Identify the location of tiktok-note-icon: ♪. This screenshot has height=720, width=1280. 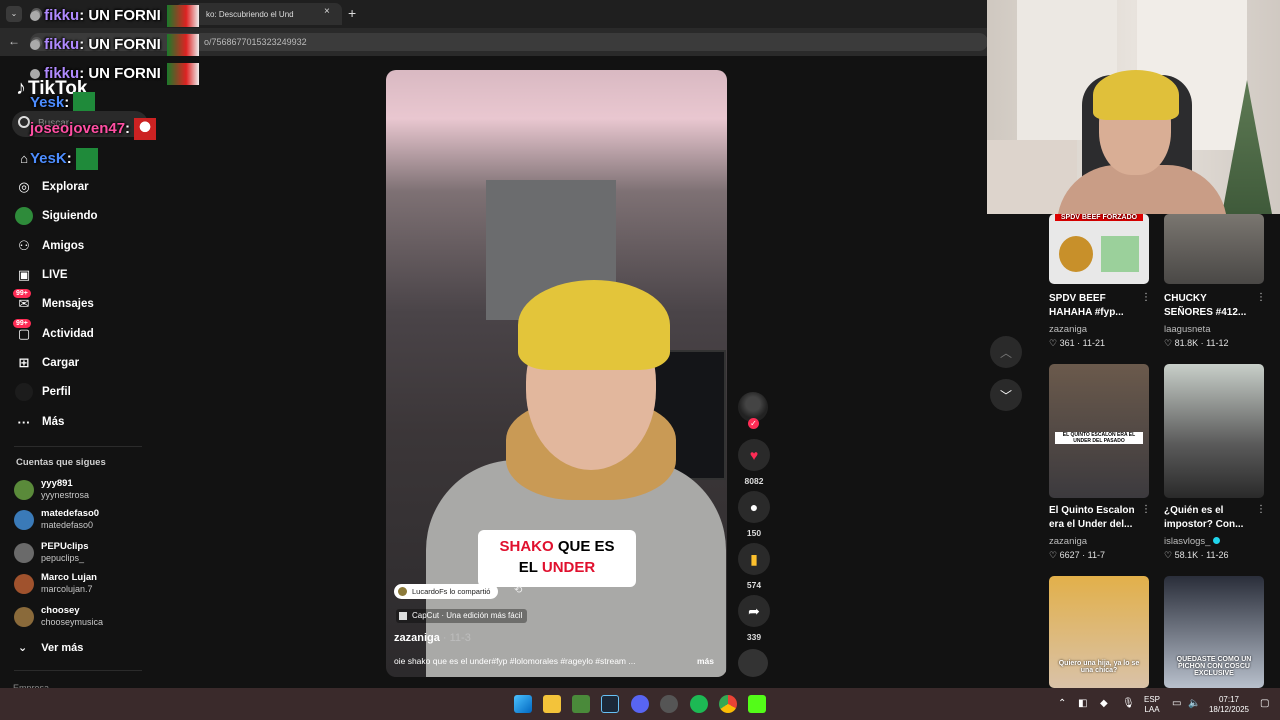
(21, 88).